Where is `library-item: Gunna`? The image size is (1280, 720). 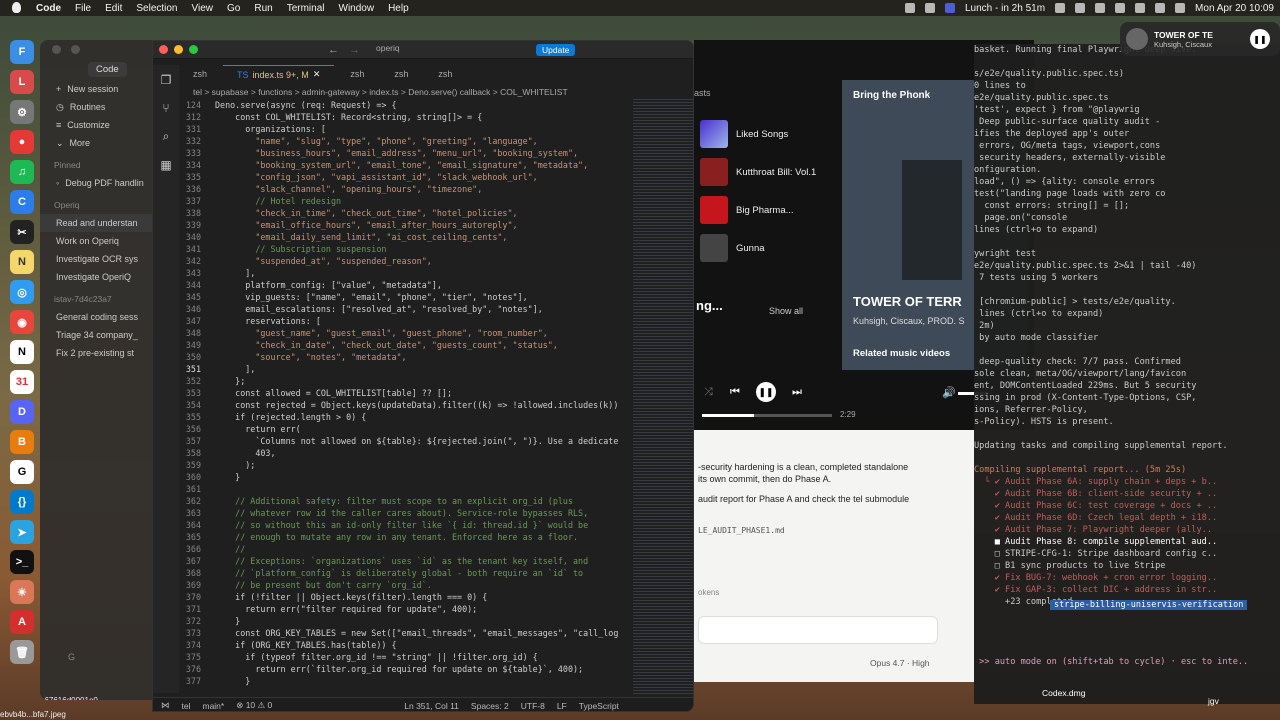 library-item: Gunna is located at coordinates (765, 248).